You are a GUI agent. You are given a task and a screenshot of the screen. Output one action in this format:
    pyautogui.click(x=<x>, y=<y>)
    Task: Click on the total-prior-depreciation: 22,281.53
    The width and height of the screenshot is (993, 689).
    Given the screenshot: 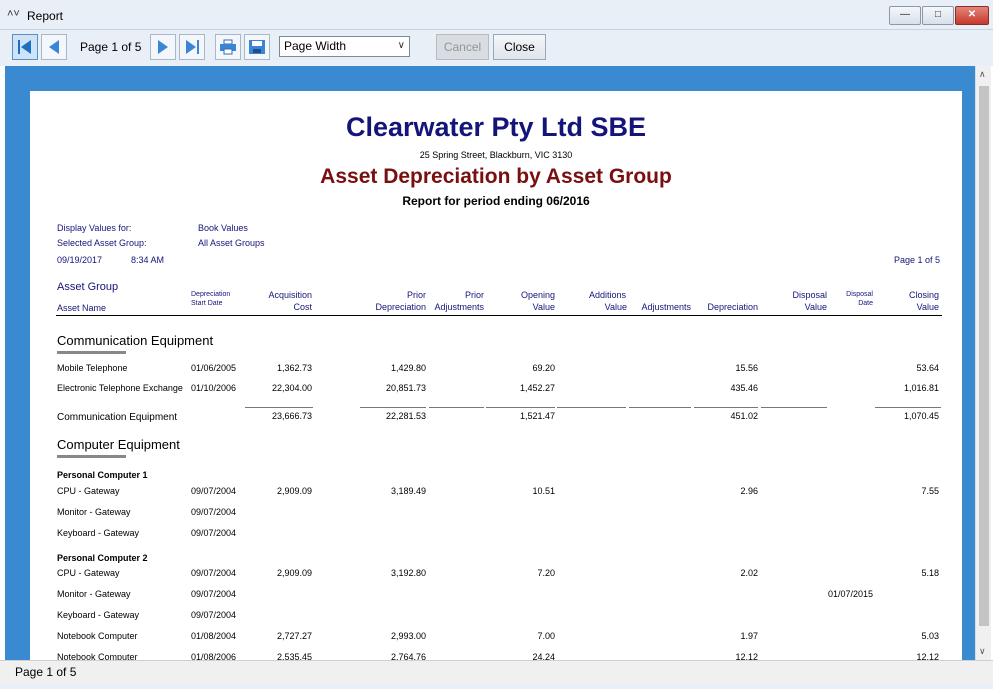 What is the action you would take?
    pyautogui.click(x=405, y=416)
    